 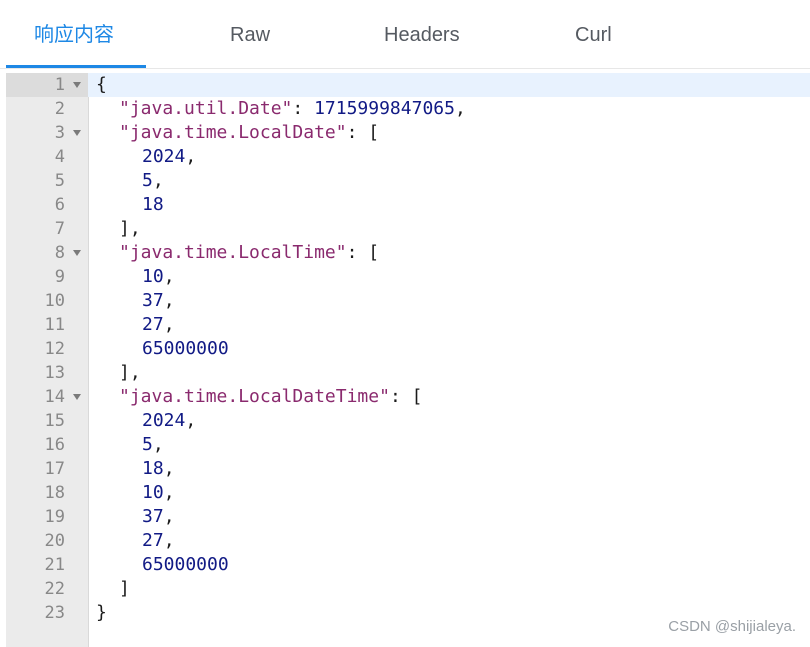 I want to click on code-line: 13],, so click(x=408, y=373).